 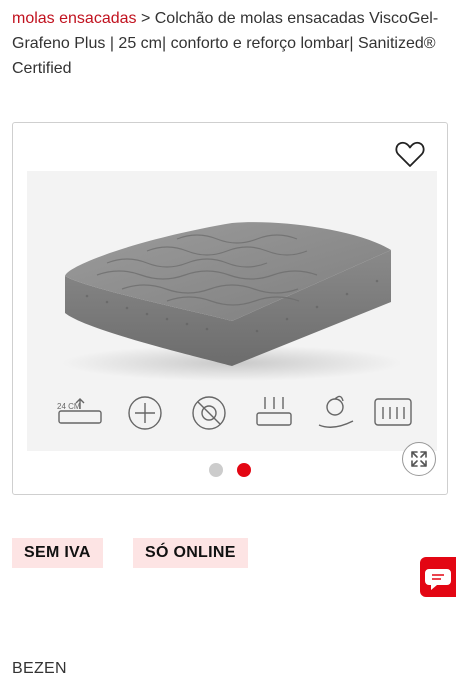 What do you see at coordinates (336, 411) in the screenshot?
I see `natural-hands-icon` at bounding box center [336, 411].